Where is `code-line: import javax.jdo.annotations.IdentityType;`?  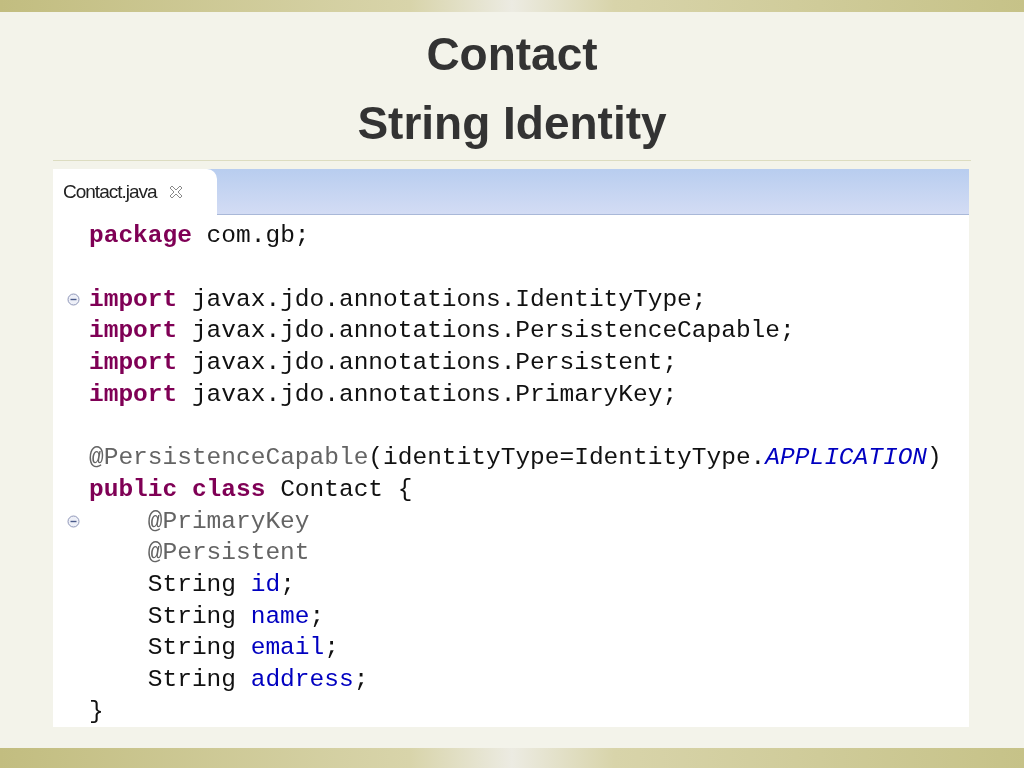 code-line: import javax.jdo.annotations.IdentityType; is located at coordinates (398, 299).